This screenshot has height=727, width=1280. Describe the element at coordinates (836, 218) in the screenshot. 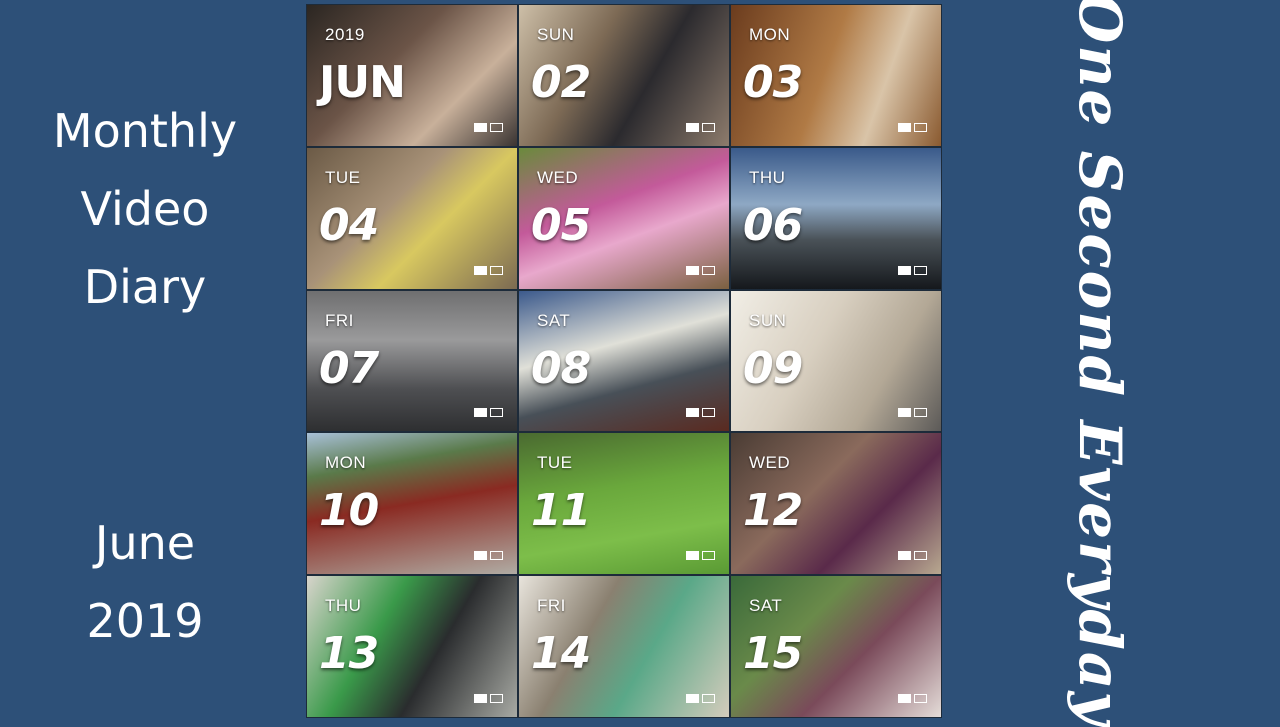

I see `tile-day-06: THU 06` at that location.